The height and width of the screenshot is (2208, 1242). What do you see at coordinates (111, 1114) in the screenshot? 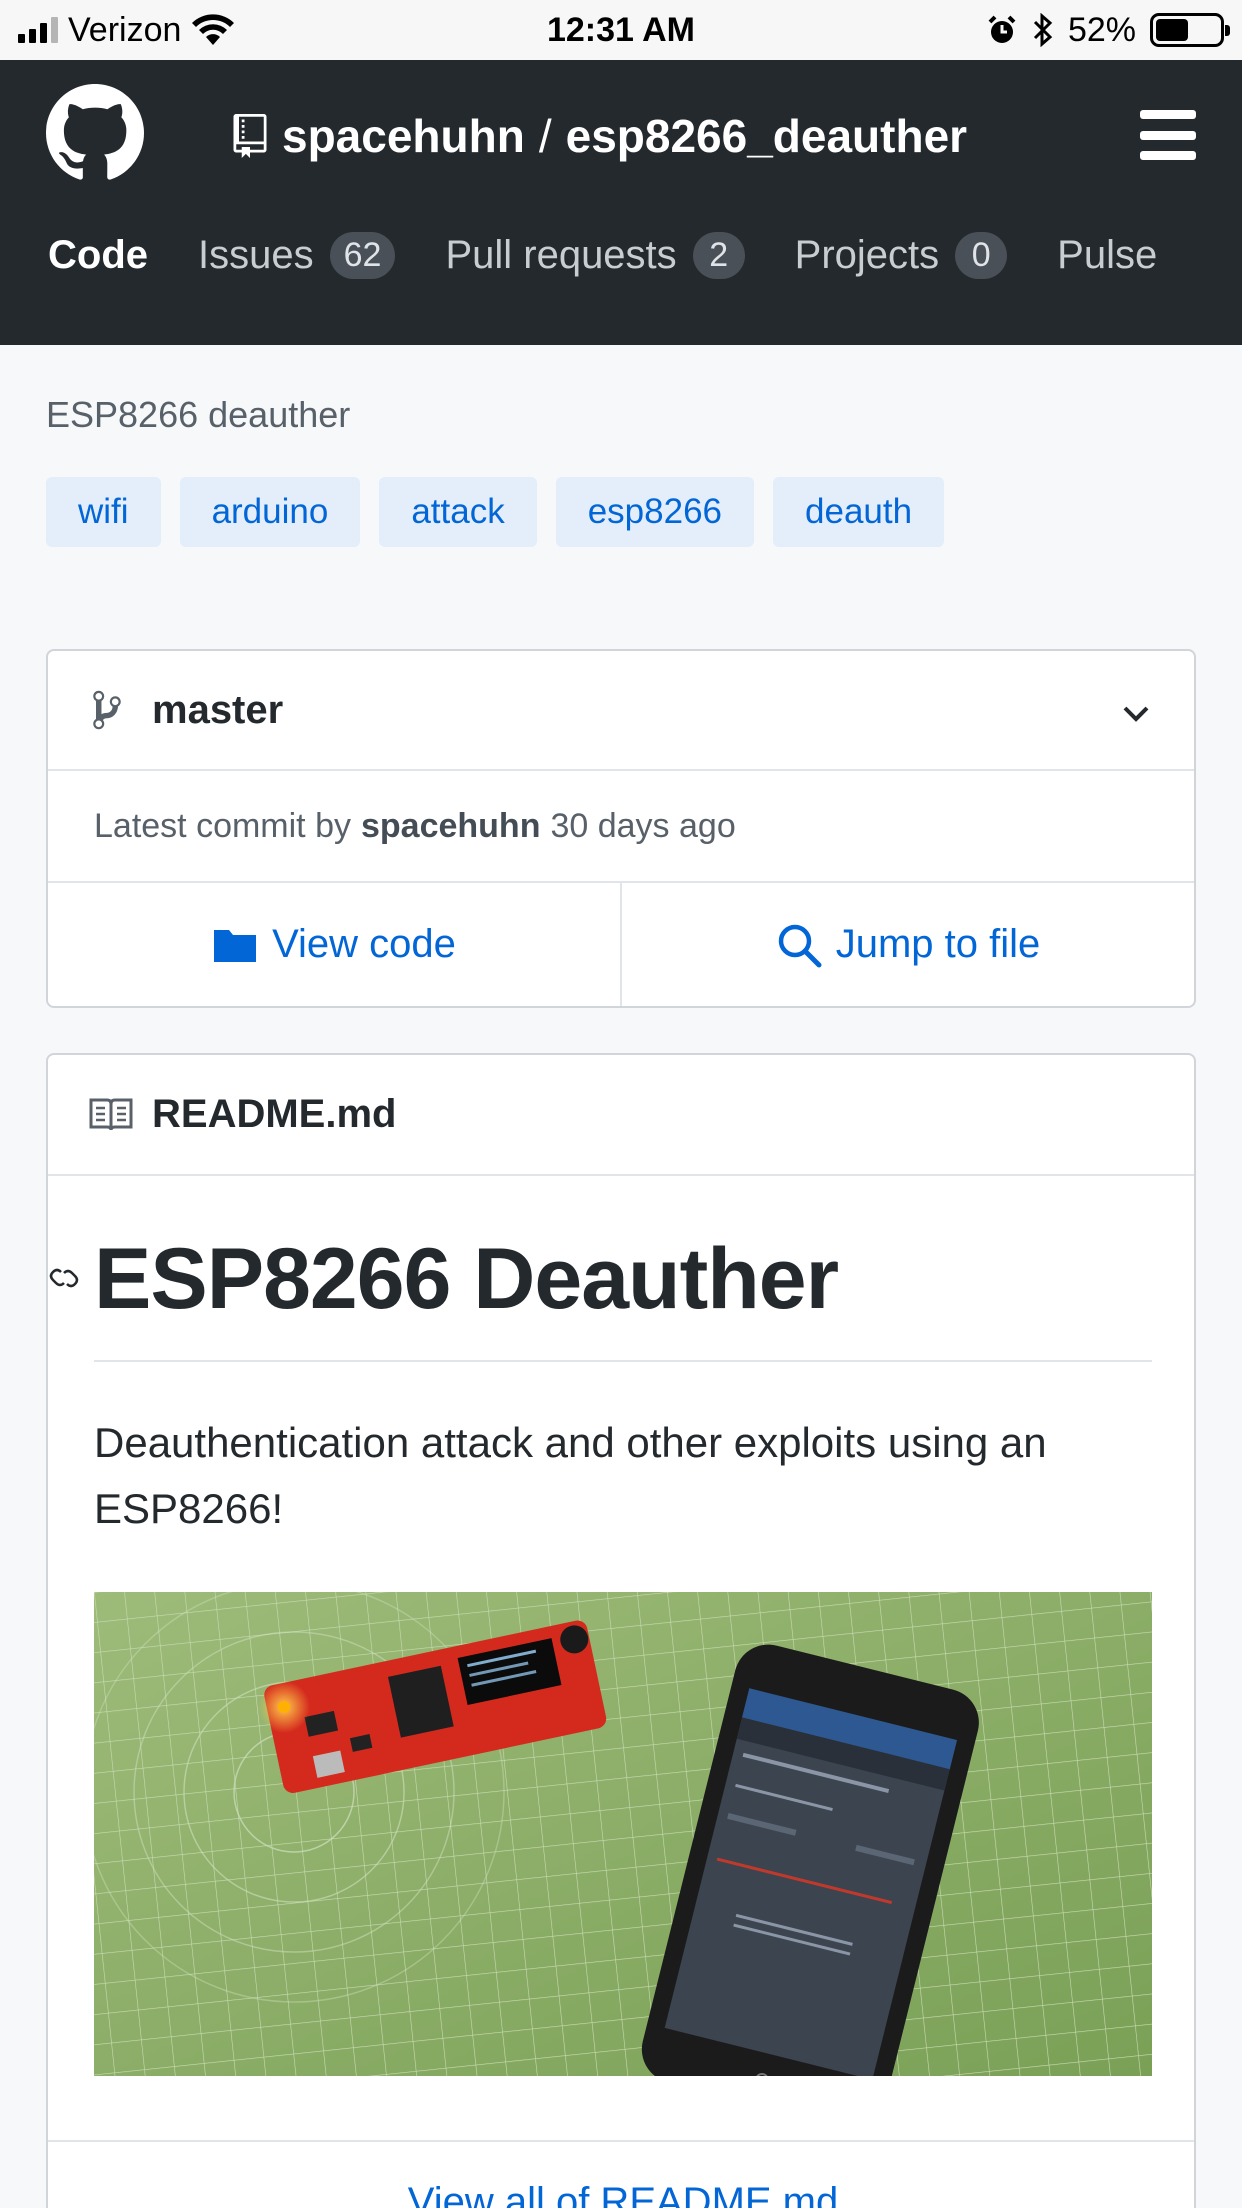
I see `book-icon` at bounding box center [111, 1114].